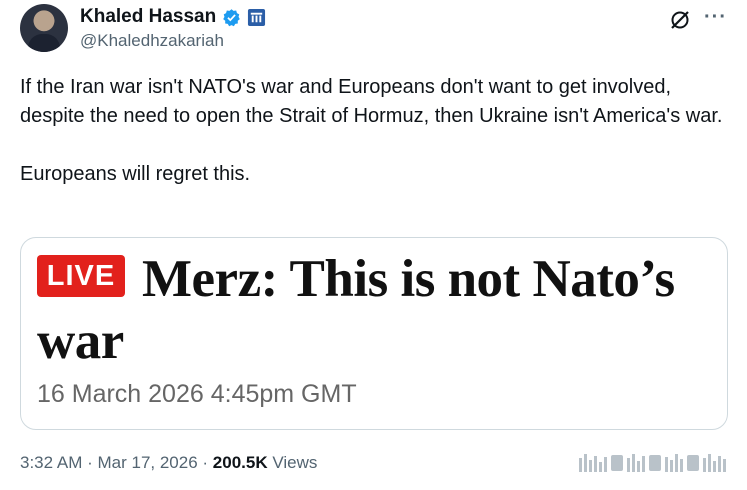  What do you see at coordinates (197, 394) in the screenshot?
I see `card-date: 16 March 2026 4:45pm GMT` at bounding box center [197, 394].